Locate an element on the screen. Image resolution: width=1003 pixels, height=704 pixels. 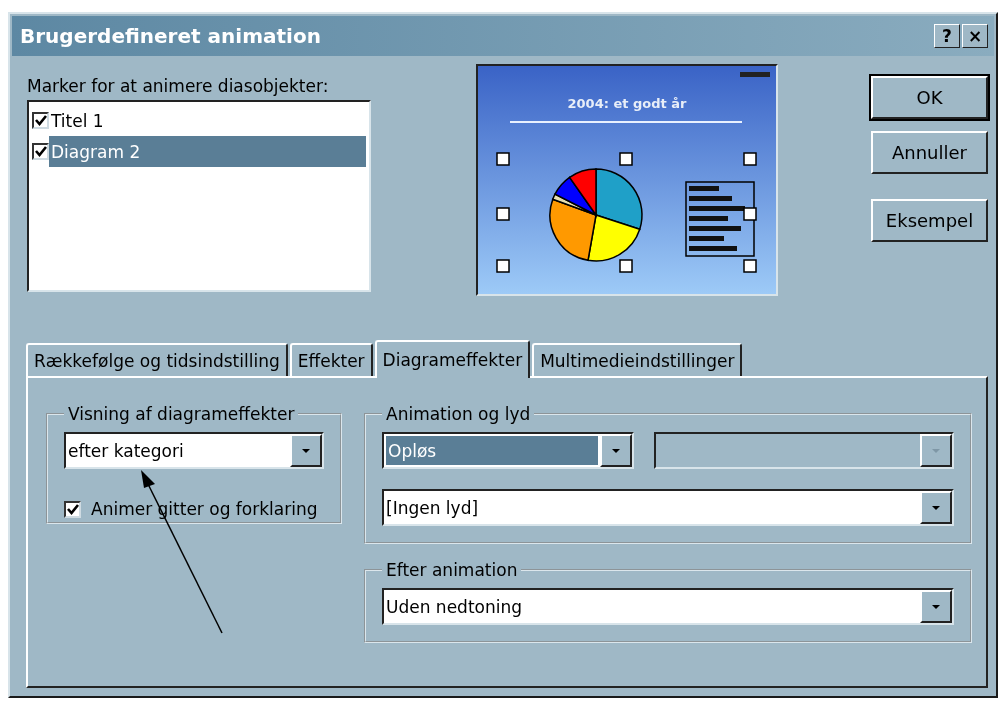
help-button: ? is located at coordinates (947, 36).